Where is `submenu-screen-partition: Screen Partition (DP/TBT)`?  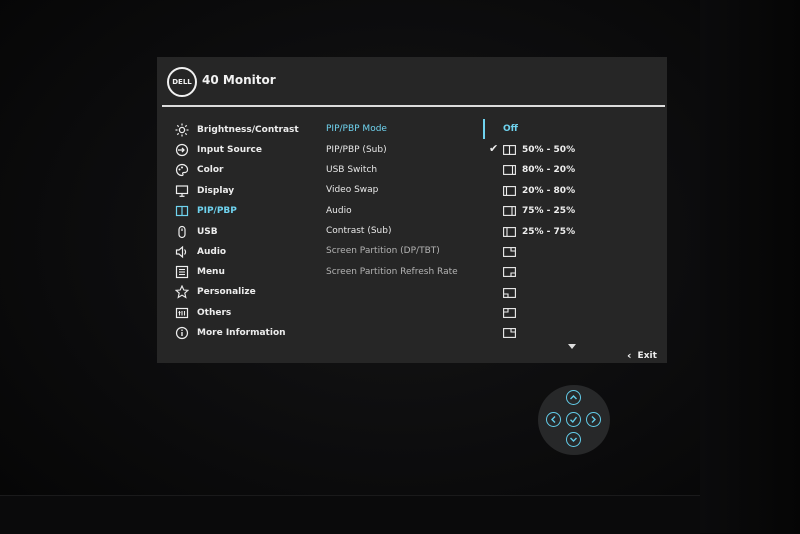 submenu-screen-partition: Screen Partition (DP/TBT) is located at coordinates (383, 251).